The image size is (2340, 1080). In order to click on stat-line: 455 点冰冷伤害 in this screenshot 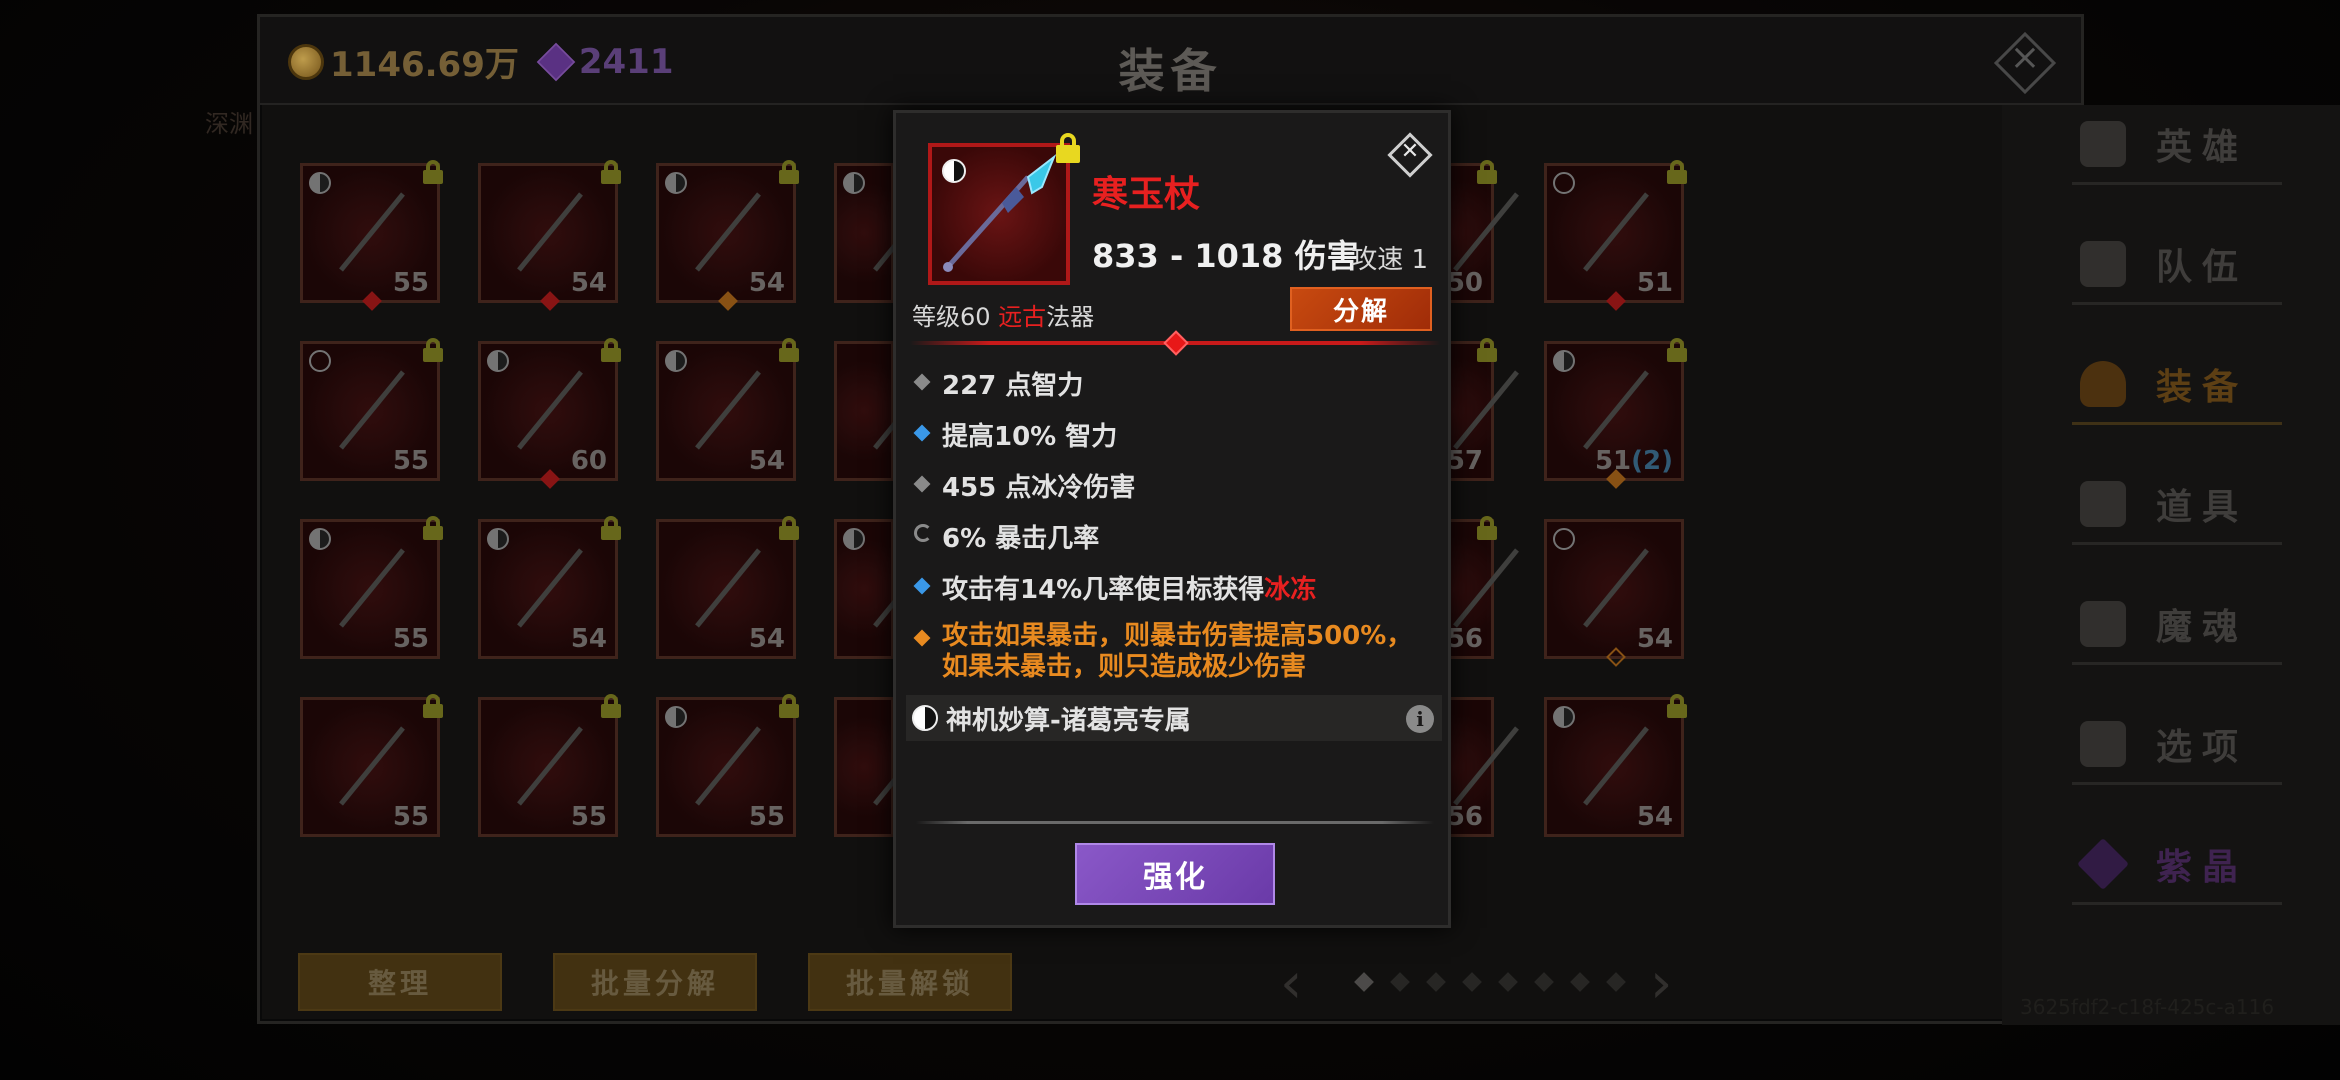, I will do `click(1023, 485)`.